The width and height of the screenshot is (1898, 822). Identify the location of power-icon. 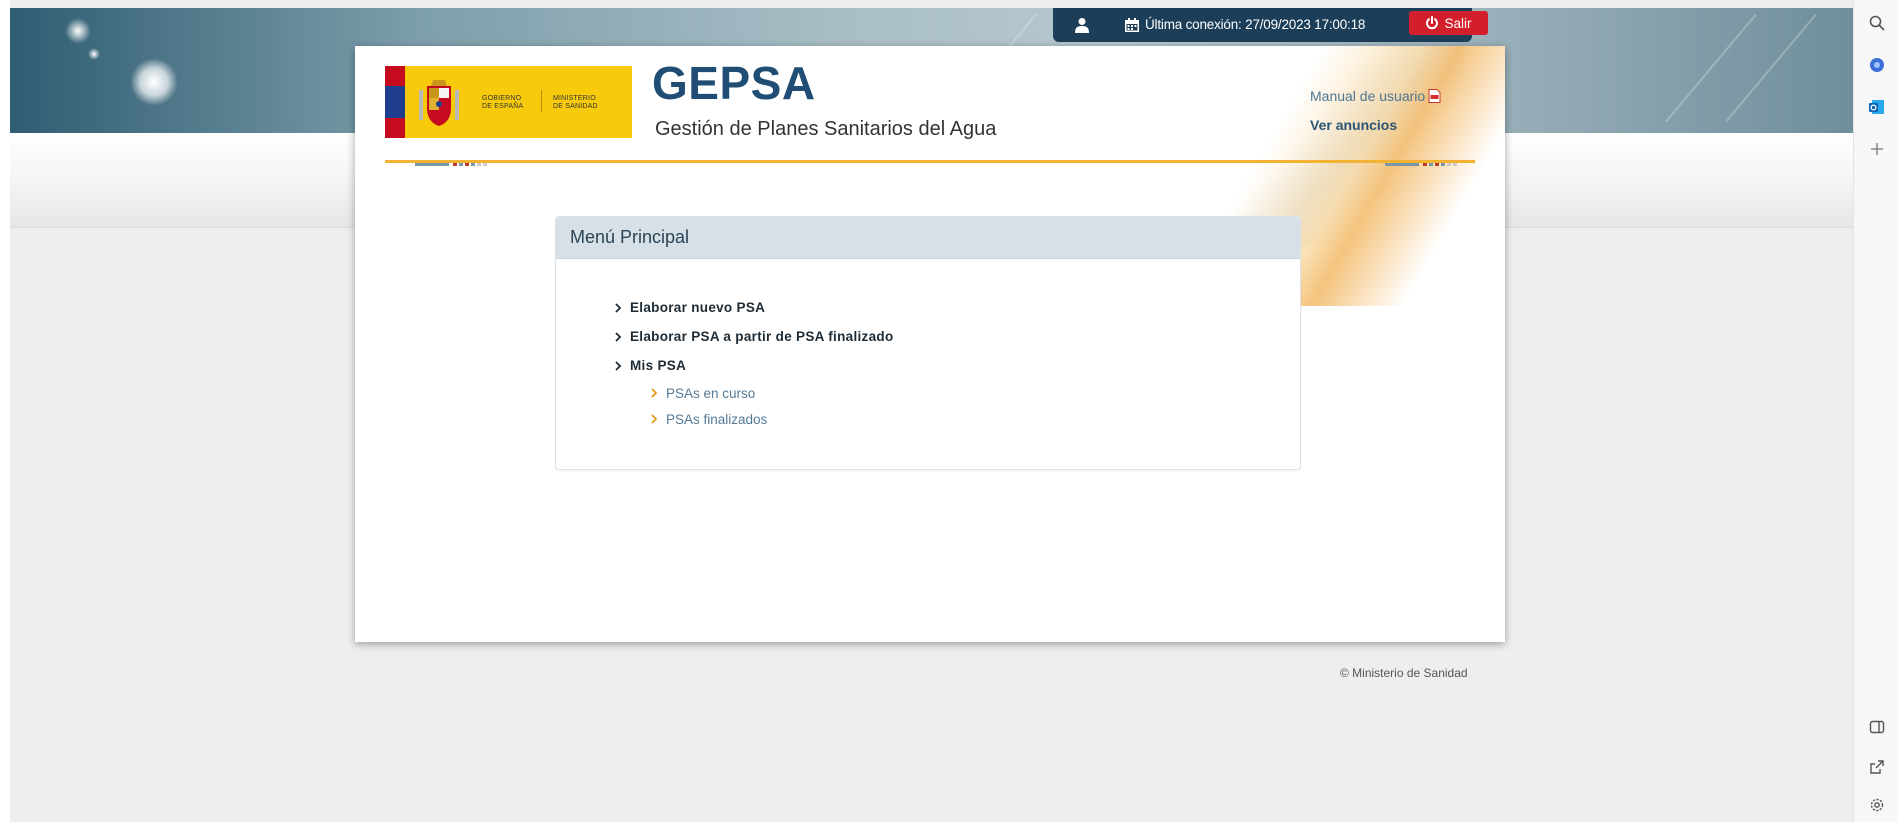
(1432, 23).